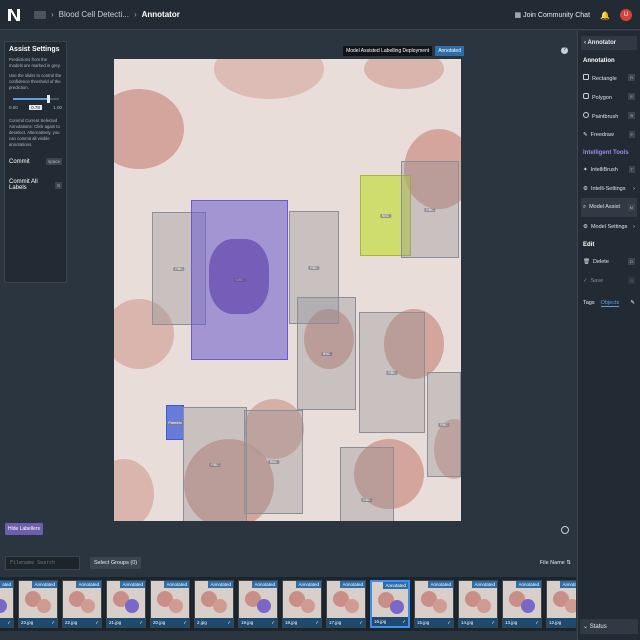 This screenshot has height=640, width=640. I want to click on thumbnail-item: Annotated 23.jpg ✓, so click(38, 604).